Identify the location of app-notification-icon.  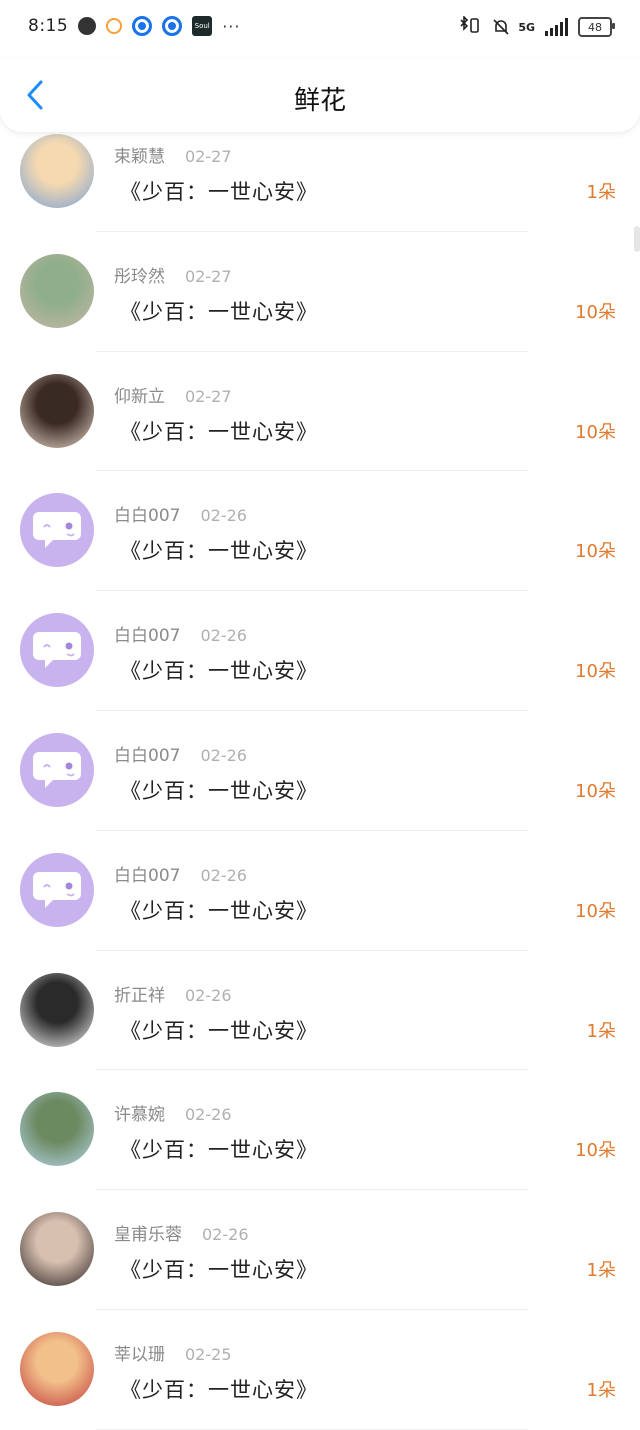
(114, 26).